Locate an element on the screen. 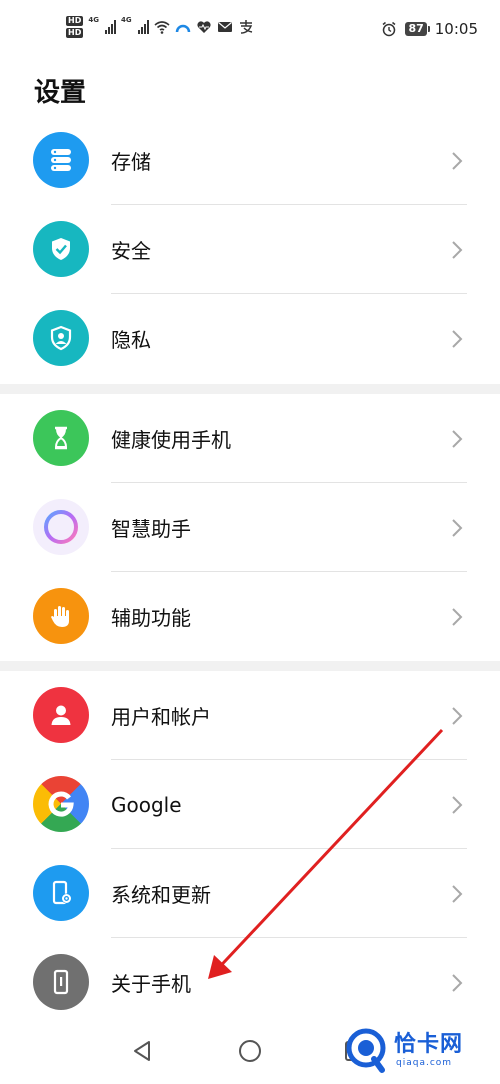 Image resolution: width=500 pixels, height=1084 pixels. hd-badge-1: HD is located at coordinates (75, 21).